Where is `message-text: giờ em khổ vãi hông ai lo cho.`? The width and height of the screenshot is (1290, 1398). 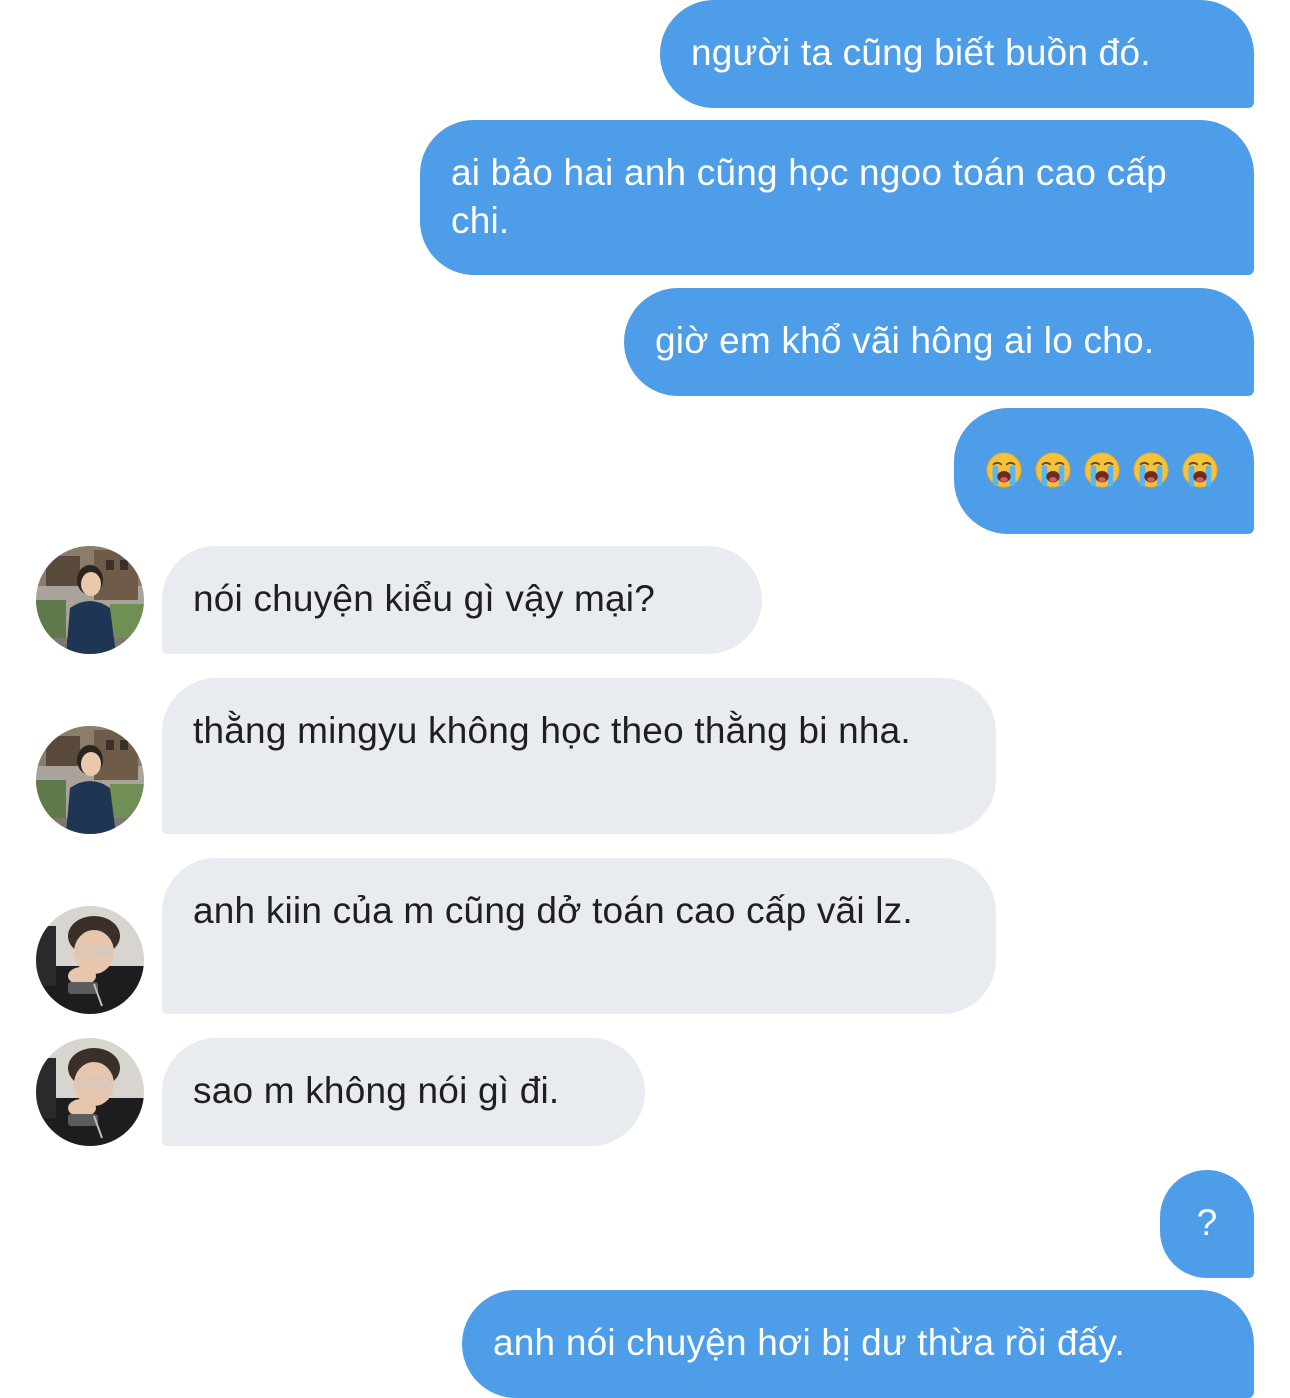
message-text: giờ em khổ vãi hông ai lo cho. is located at coordinates (905, 340).